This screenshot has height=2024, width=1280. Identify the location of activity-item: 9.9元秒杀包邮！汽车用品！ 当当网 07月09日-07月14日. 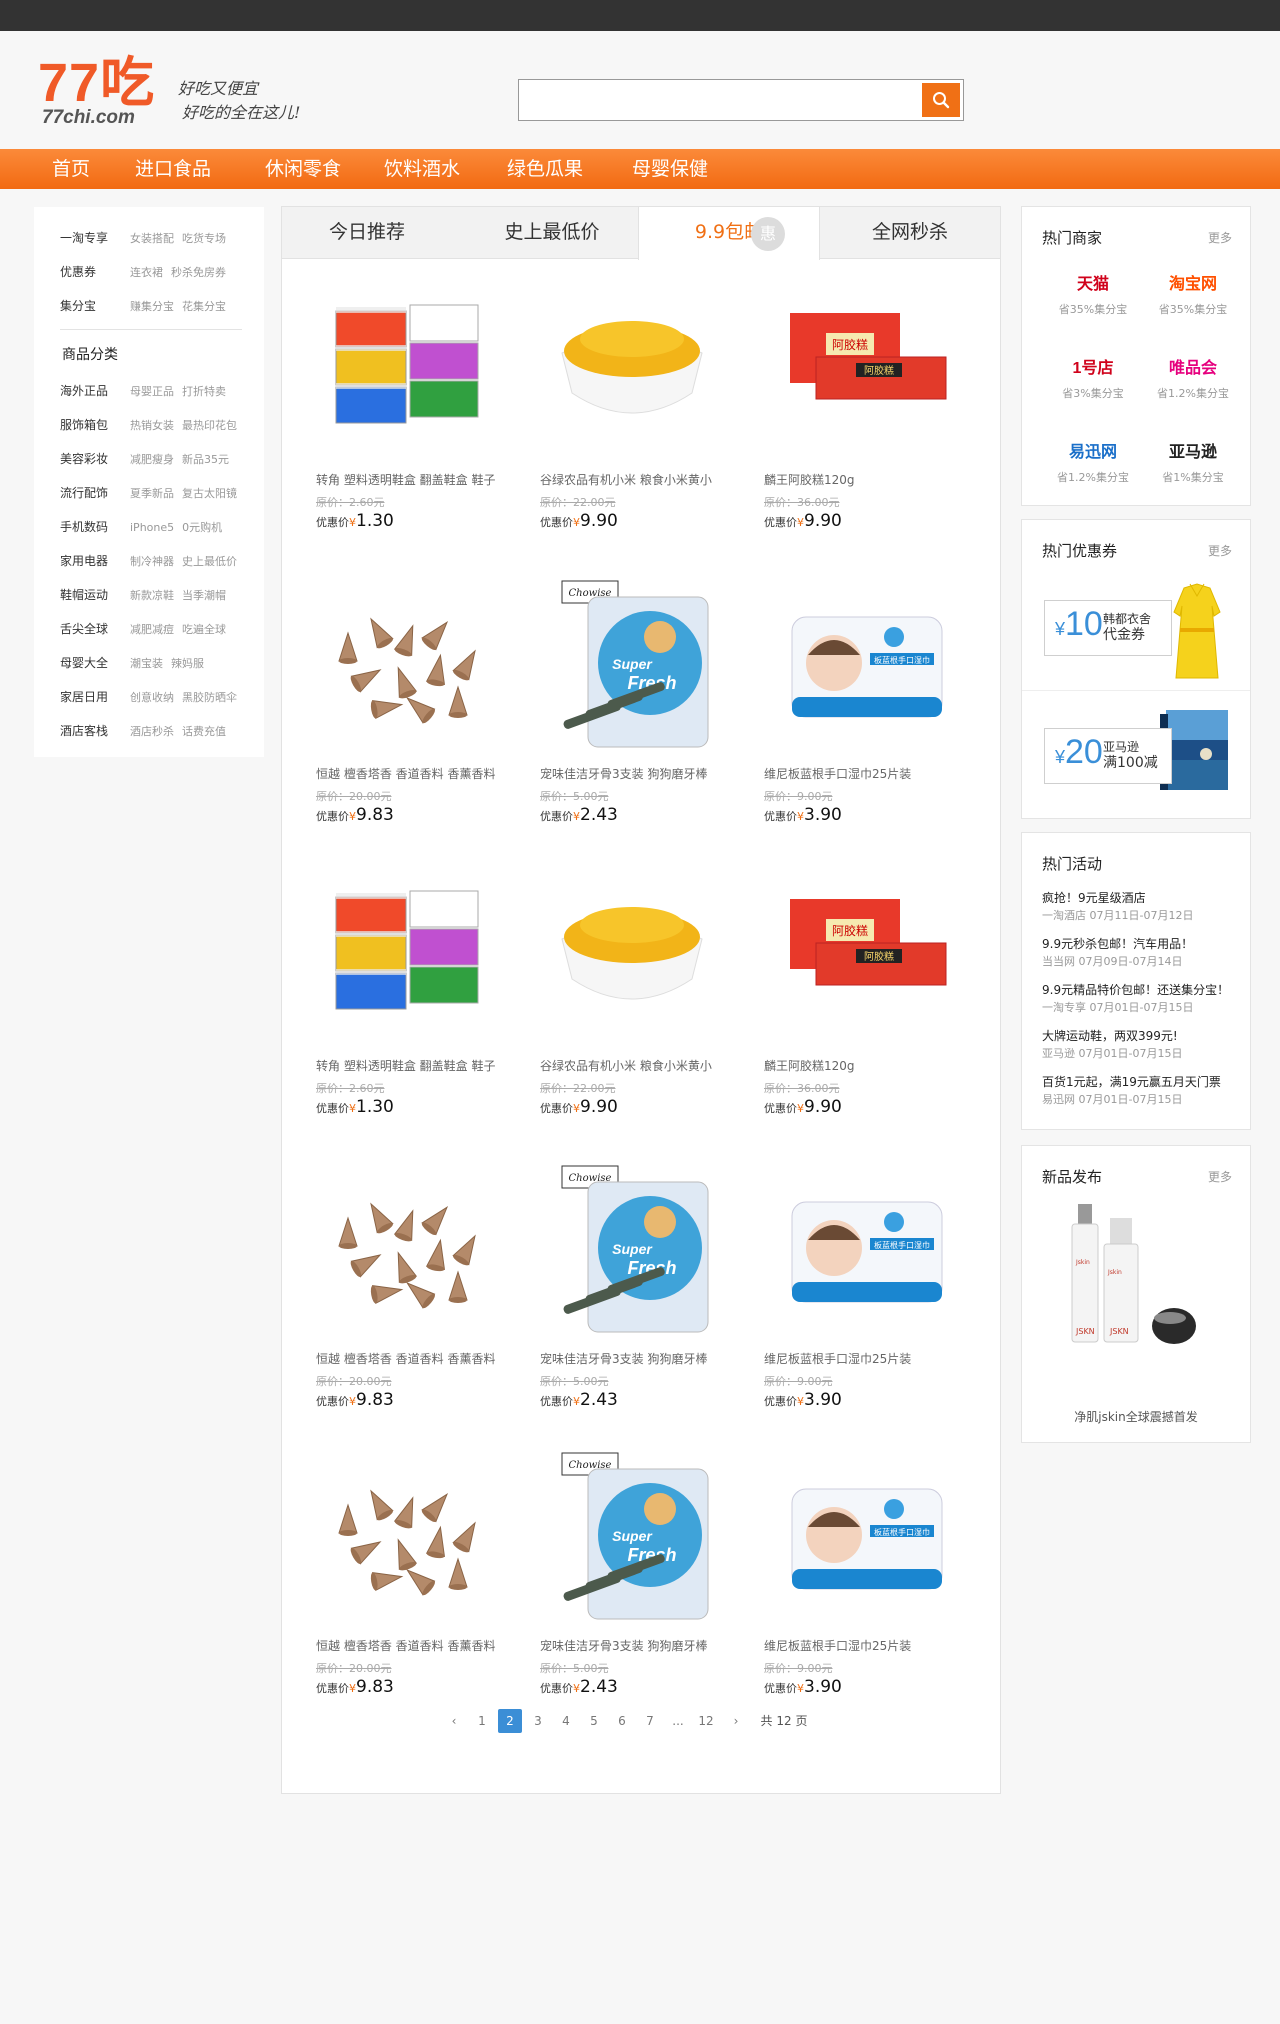
(1142, 953).